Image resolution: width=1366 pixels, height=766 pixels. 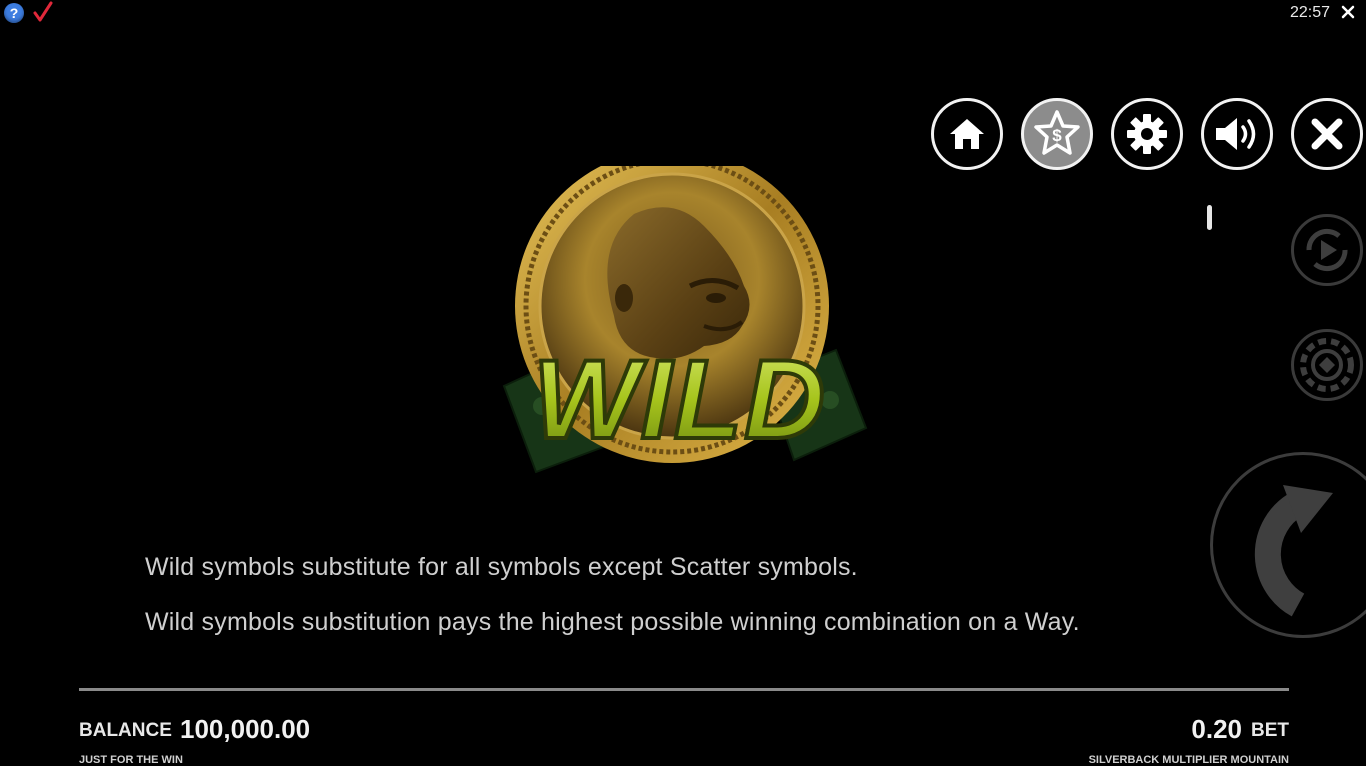 I want to click on home-button, so click(x=967, y=134).